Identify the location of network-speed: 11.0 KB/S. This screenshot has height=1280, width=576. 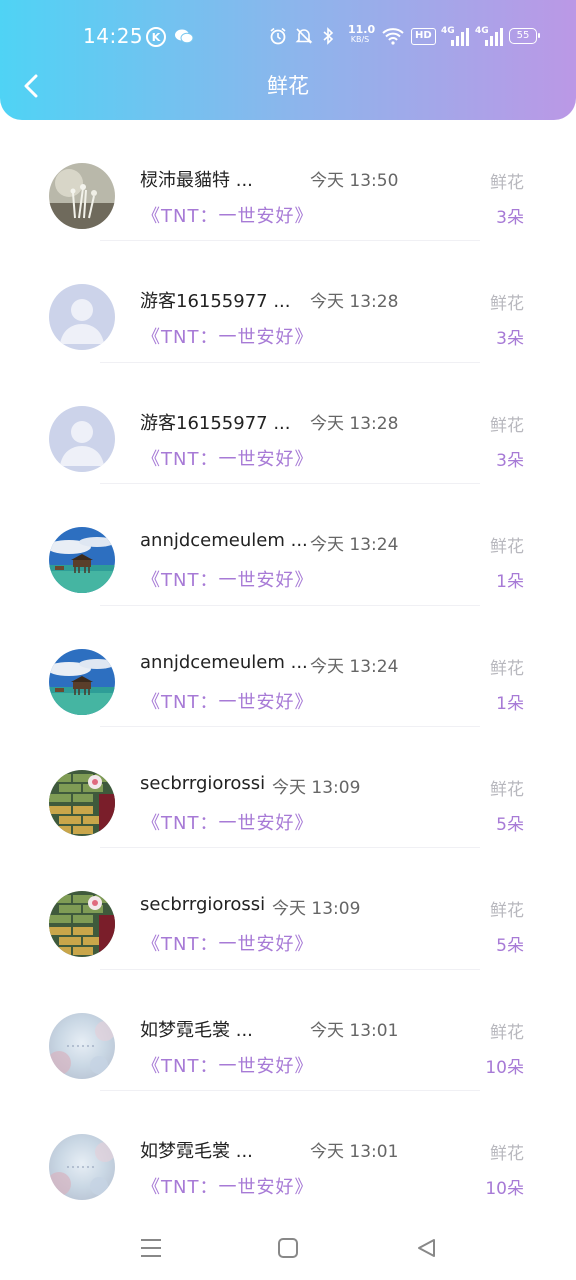
(362, 33).